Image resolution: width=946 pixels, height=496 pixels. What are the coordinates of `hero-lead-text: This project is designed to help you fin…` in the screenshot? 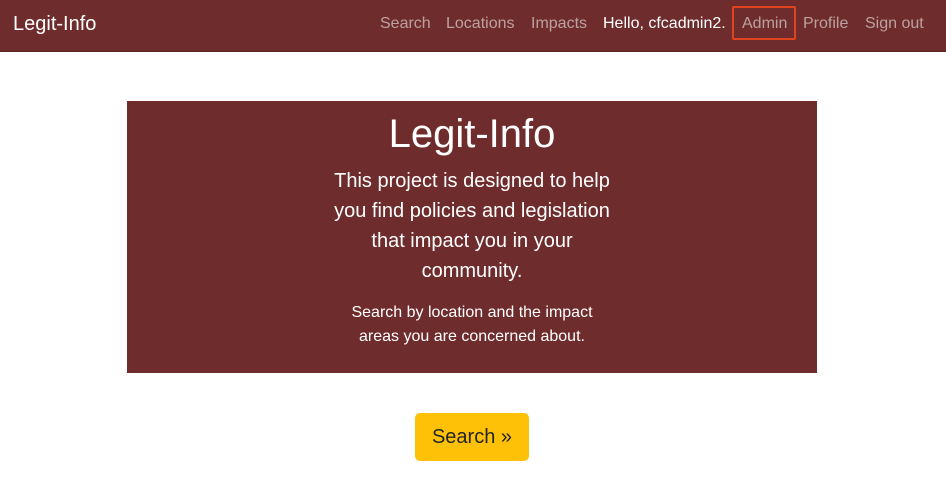 It's located at (472, 226).